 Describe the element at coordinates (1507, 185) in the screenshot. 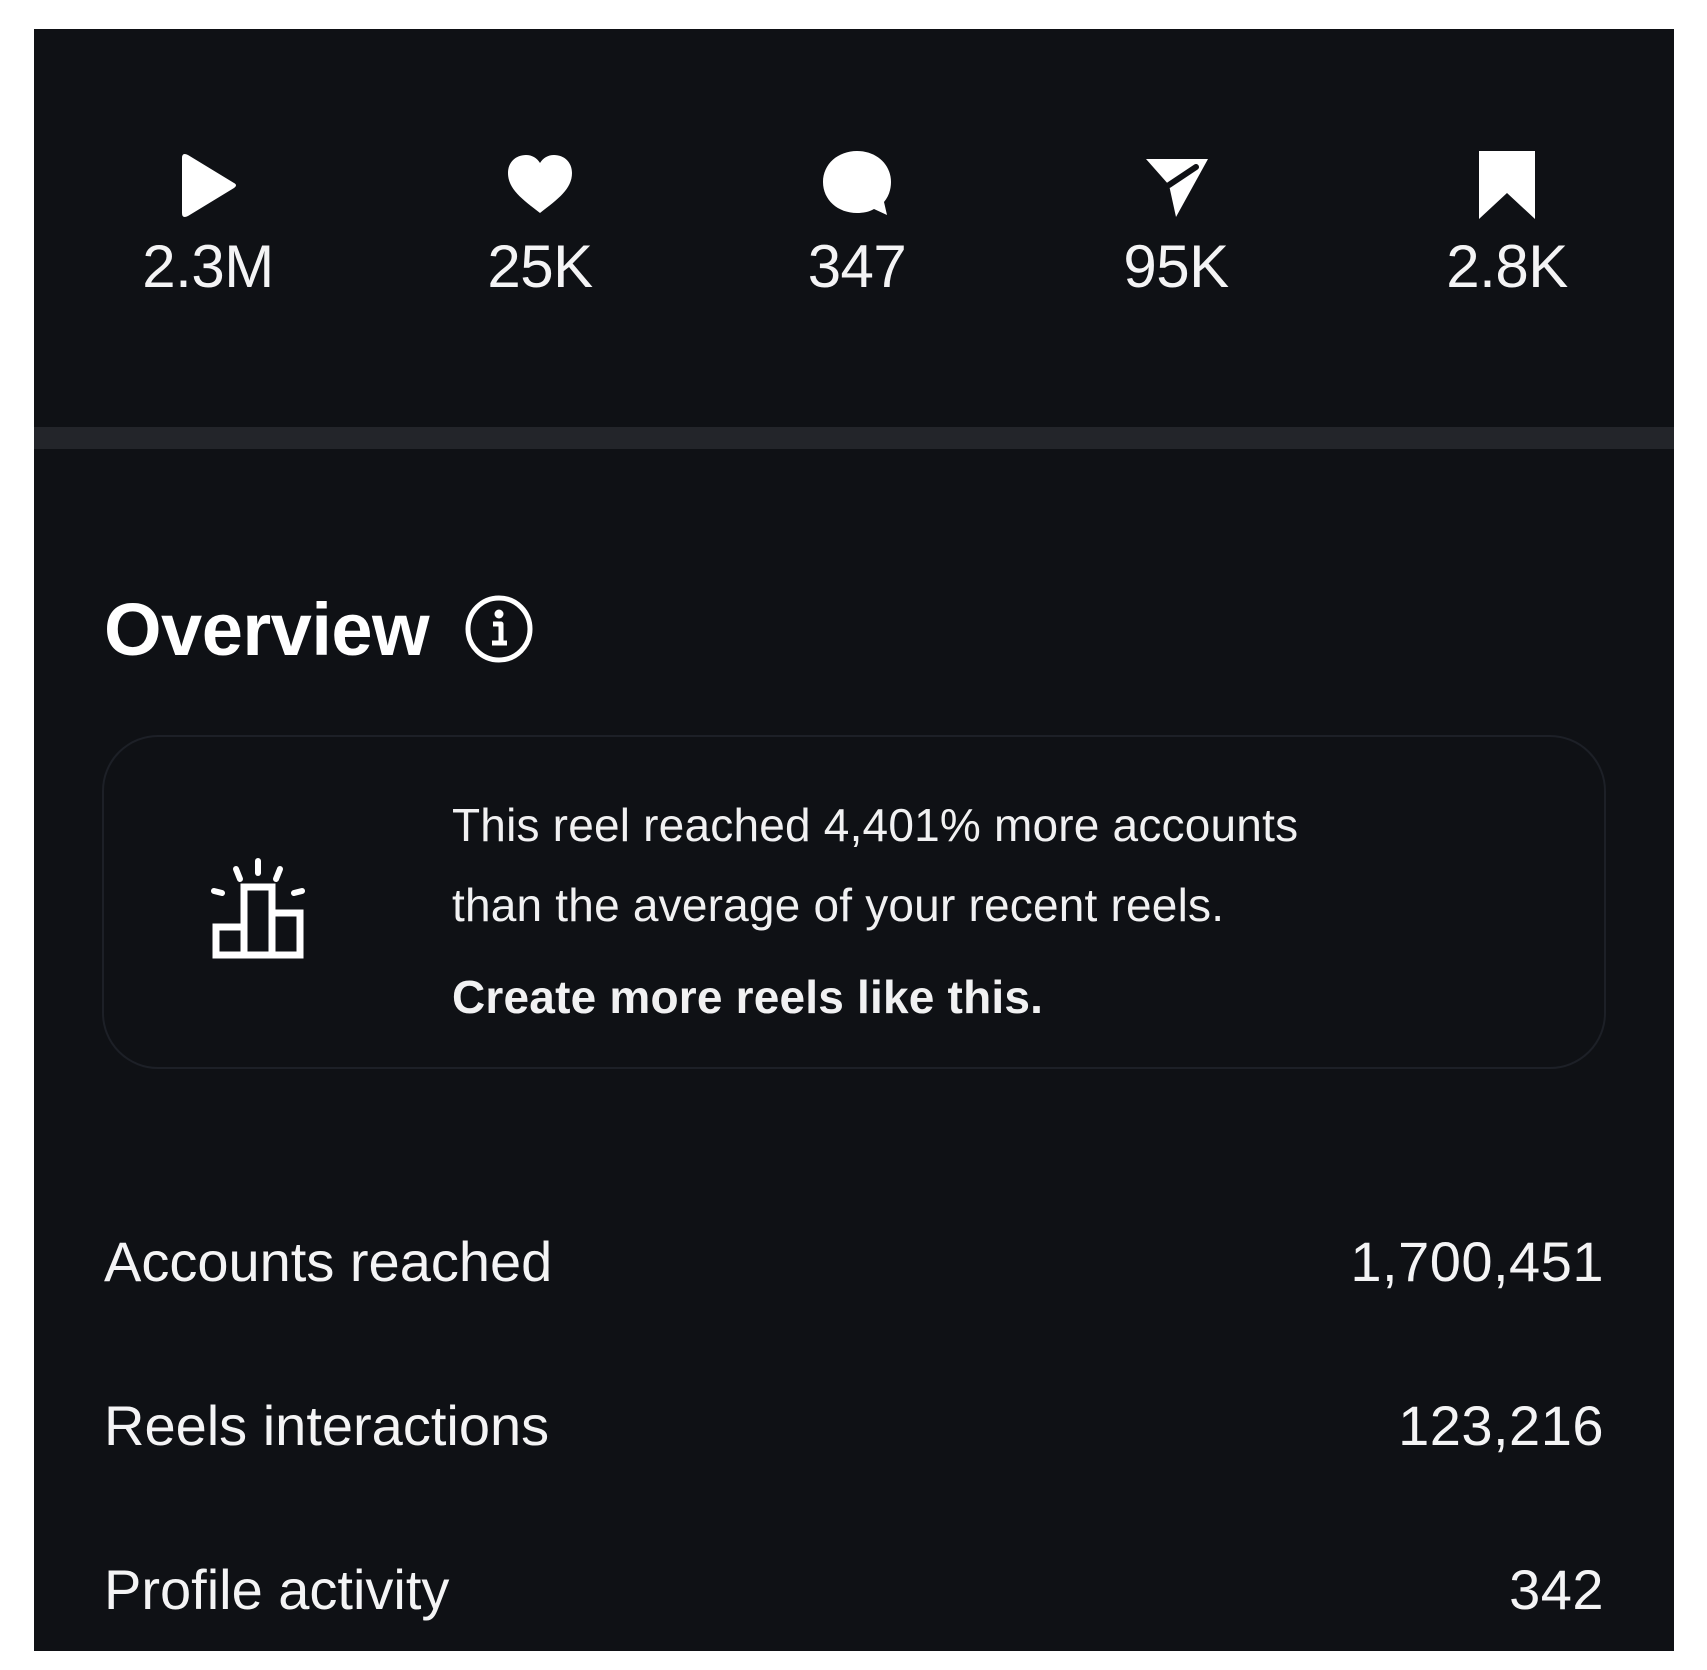

I see `bookmark-icon` at that location.